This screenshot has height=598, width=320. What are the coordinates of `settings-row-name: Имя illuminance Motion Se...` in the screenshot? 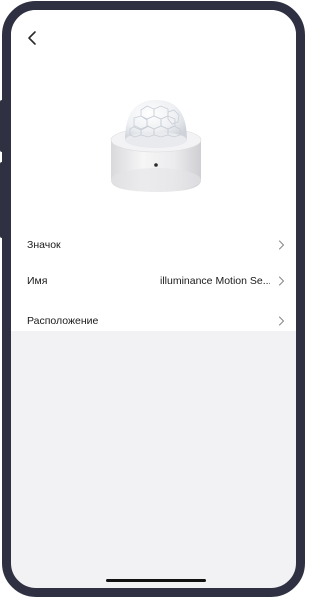 It's located at (153, 281).